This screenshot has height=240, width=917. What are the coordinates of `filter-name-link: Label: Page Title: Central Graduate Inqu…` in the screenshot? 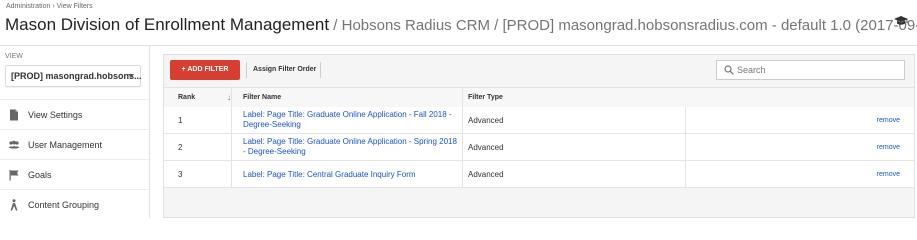 It's located at (350, 175).